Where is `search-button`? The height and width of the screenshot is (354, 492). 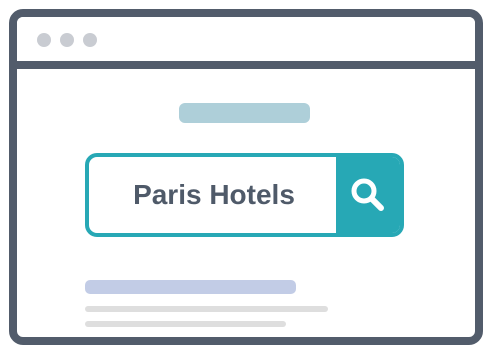 search-button is located at coordinates (368, 195).